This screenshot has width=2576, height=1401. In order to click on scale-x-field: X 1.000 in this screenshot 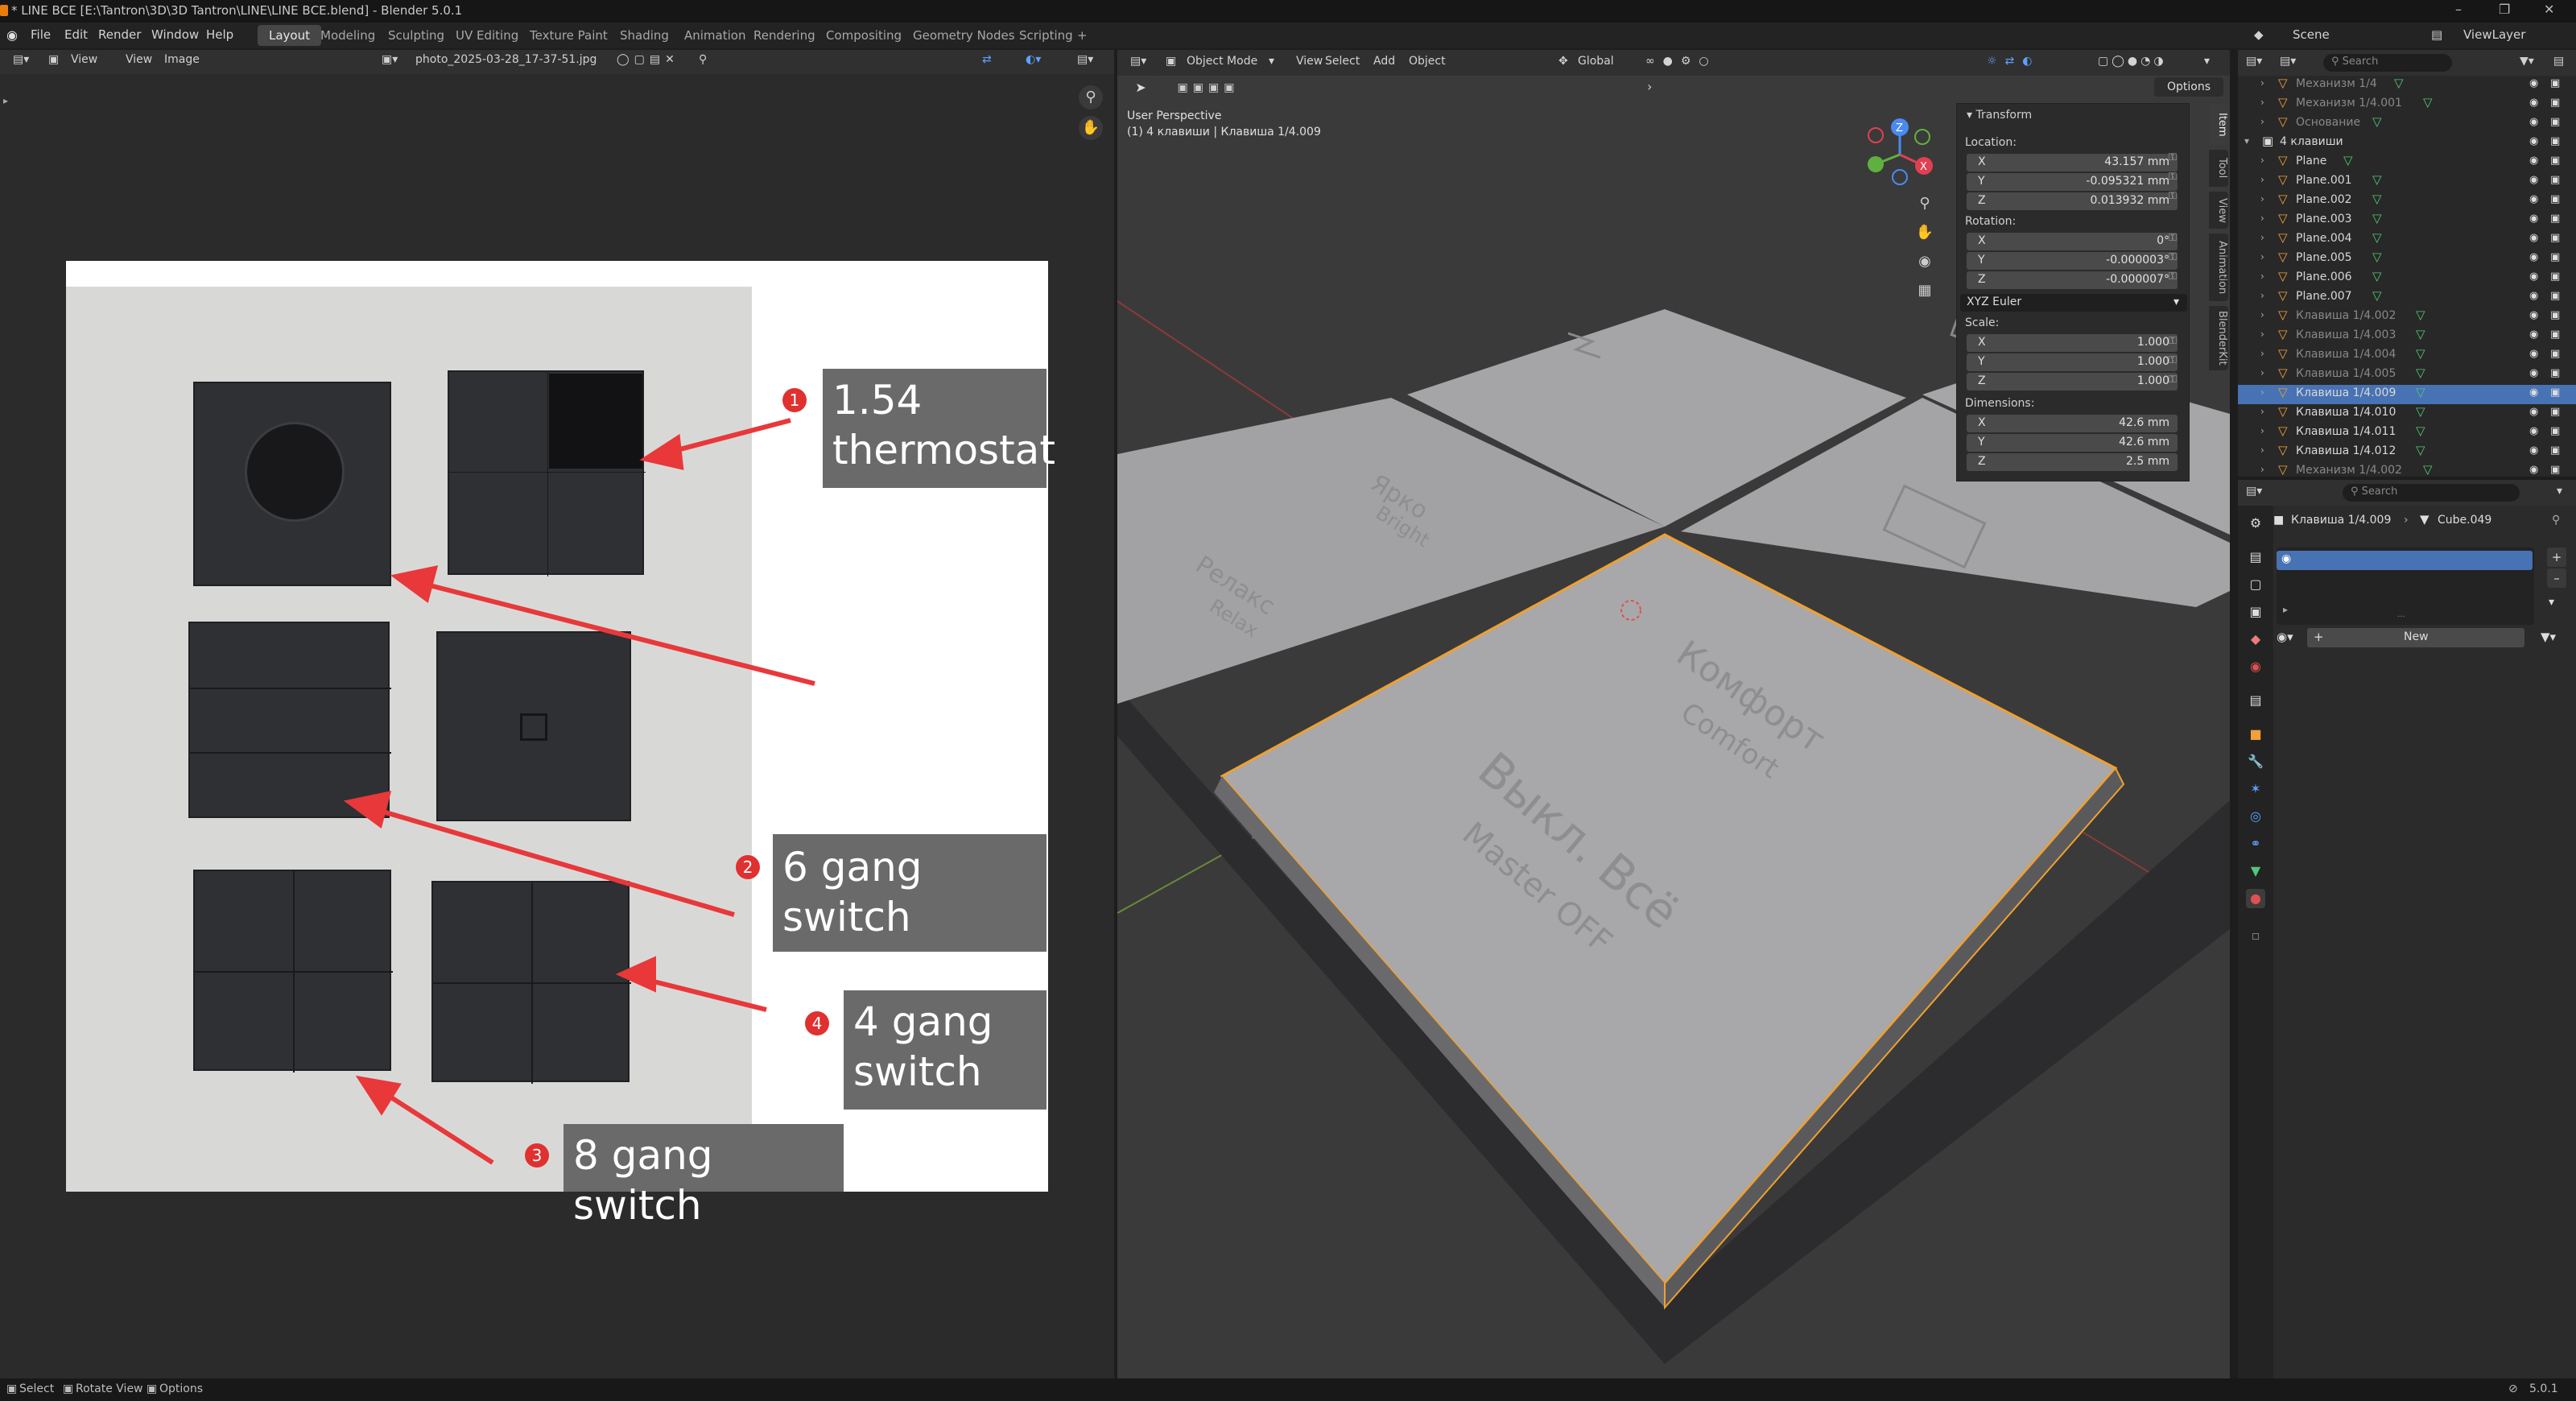, I will do `click(2072, 343)`.